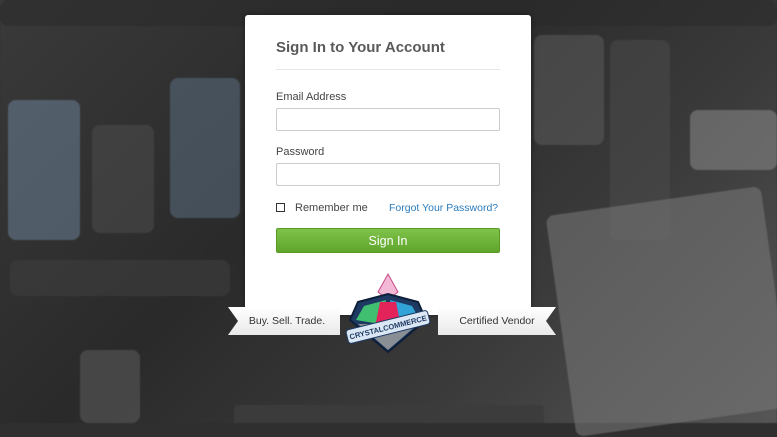  Describe the element at coordinates (443, 208) in the screenshot. I see `forgot-password-link: Forgot Your Password?` at that location.